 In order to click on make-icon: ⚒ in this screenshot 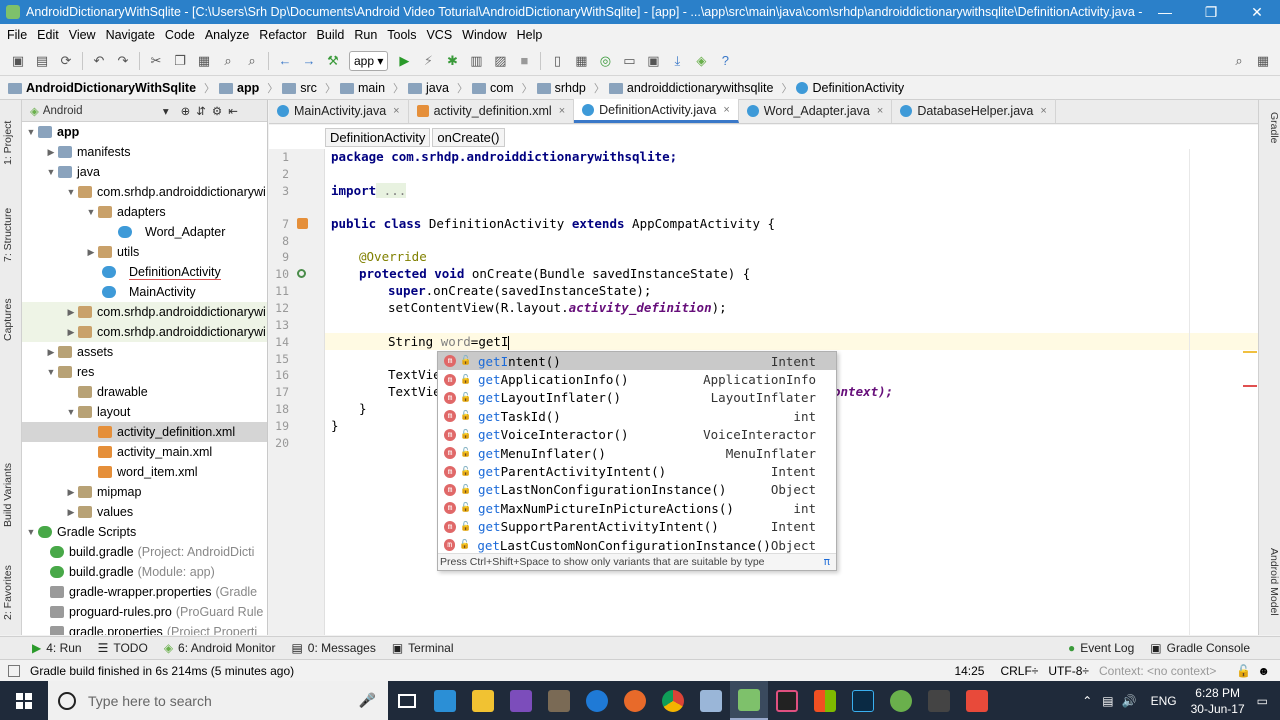, I will do `click(333, 61)`.